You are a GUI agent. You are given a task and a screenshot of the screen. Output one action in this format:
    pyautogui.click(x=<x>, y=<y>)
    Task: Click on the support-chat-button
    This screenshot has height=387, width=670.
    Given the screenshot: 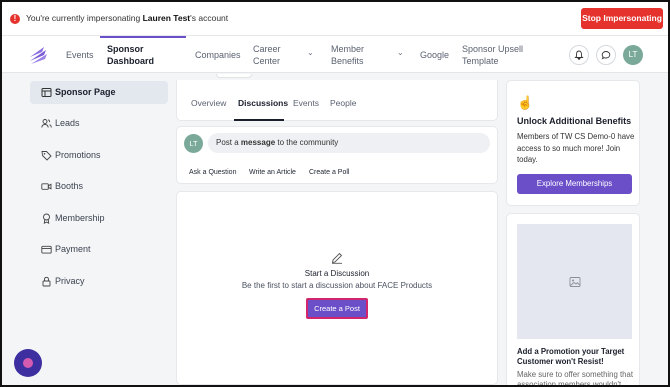 What is the action you would take?
    pyautogui.click(x=28, y=363)
    